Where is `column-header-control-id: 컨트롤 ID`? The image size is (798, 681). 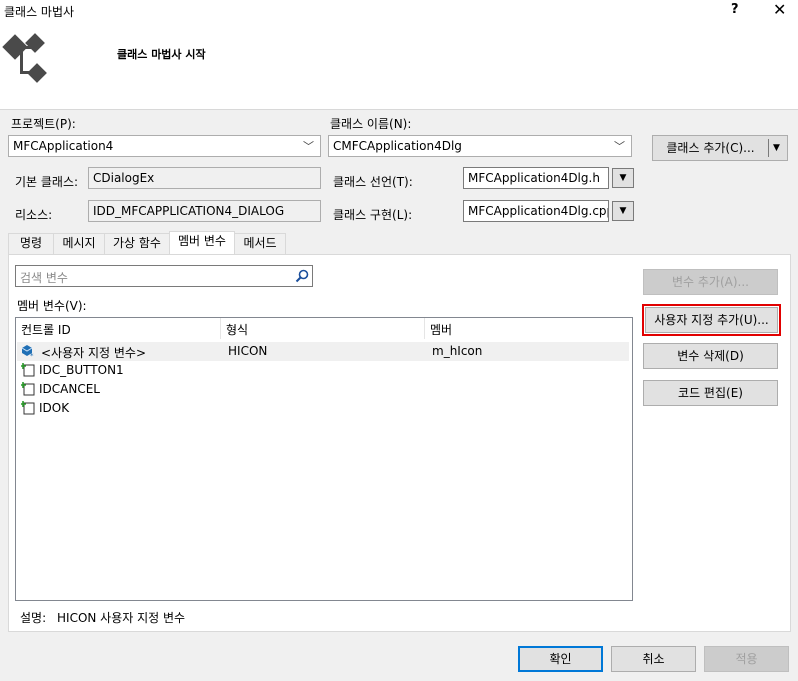
column-header-control-id: 컨트롤 ID is located at coordinates (118, 328).